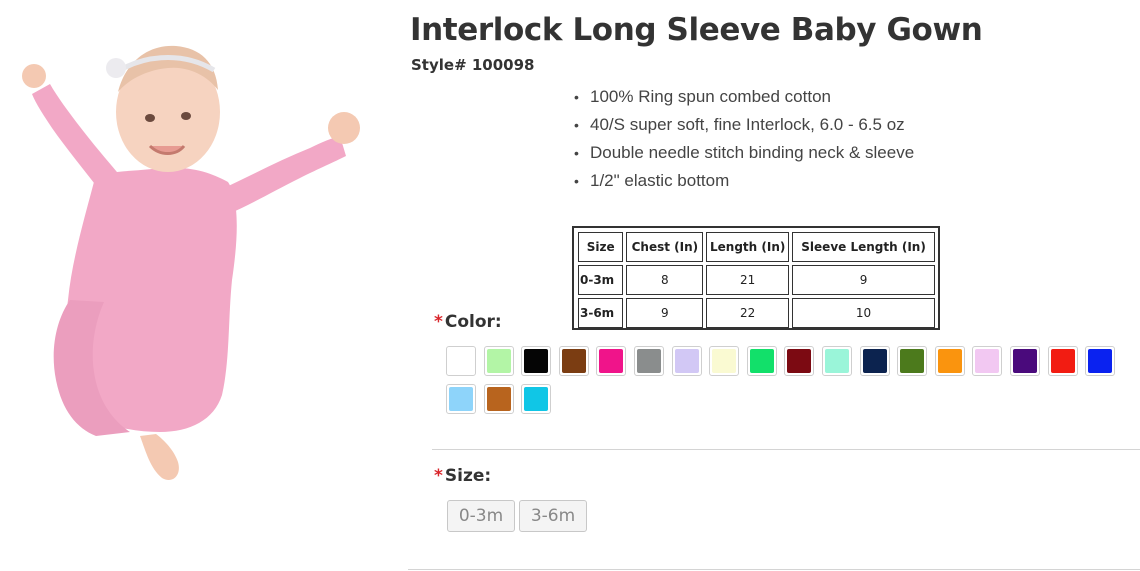  I want to click on size-chart-cell: 8, so click(665, 280).